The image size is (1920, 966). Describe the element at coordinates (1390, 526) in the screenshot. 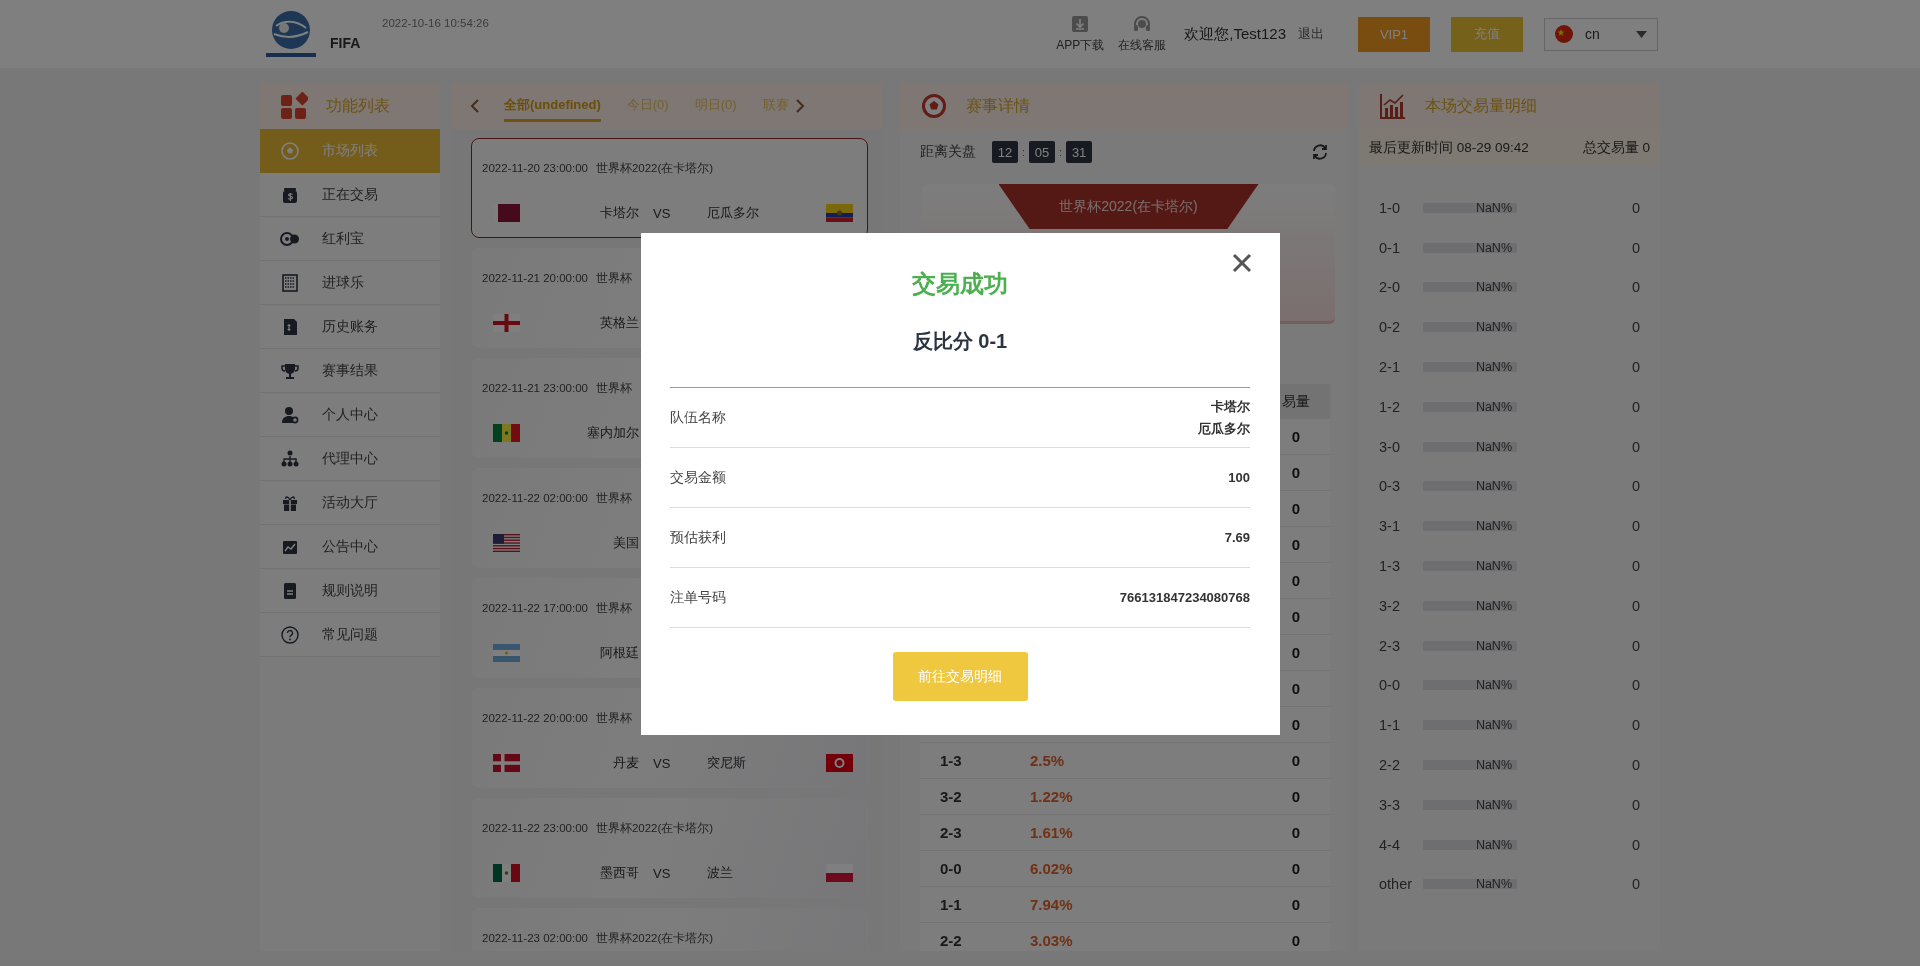

I see `score-label: 3-1` at that location.